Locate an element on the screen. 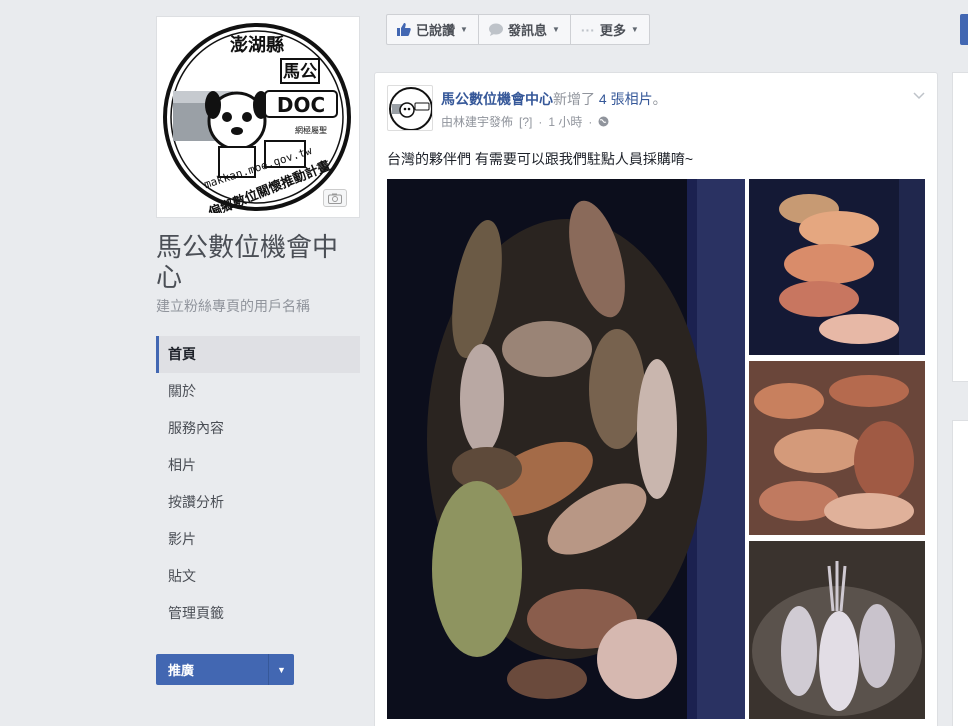  logo-side-text: 網極屬聖 is located at coordinates (311, 130).